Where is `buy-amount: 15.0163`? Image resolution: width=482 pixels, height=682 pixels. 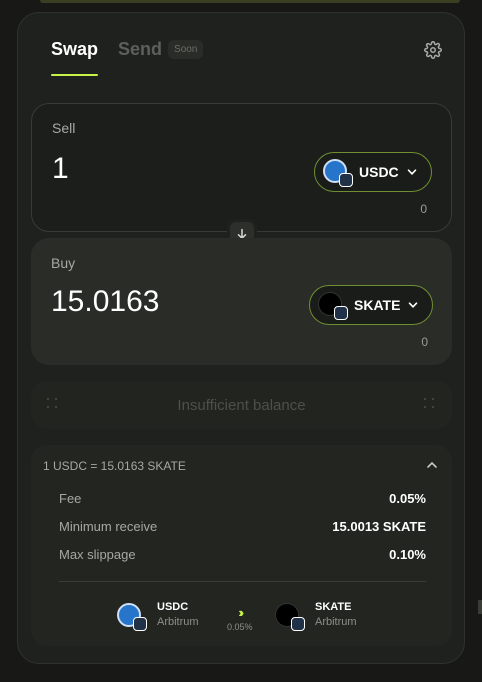 buy-amount: 15.0163 is located at coordinates (105, 301).